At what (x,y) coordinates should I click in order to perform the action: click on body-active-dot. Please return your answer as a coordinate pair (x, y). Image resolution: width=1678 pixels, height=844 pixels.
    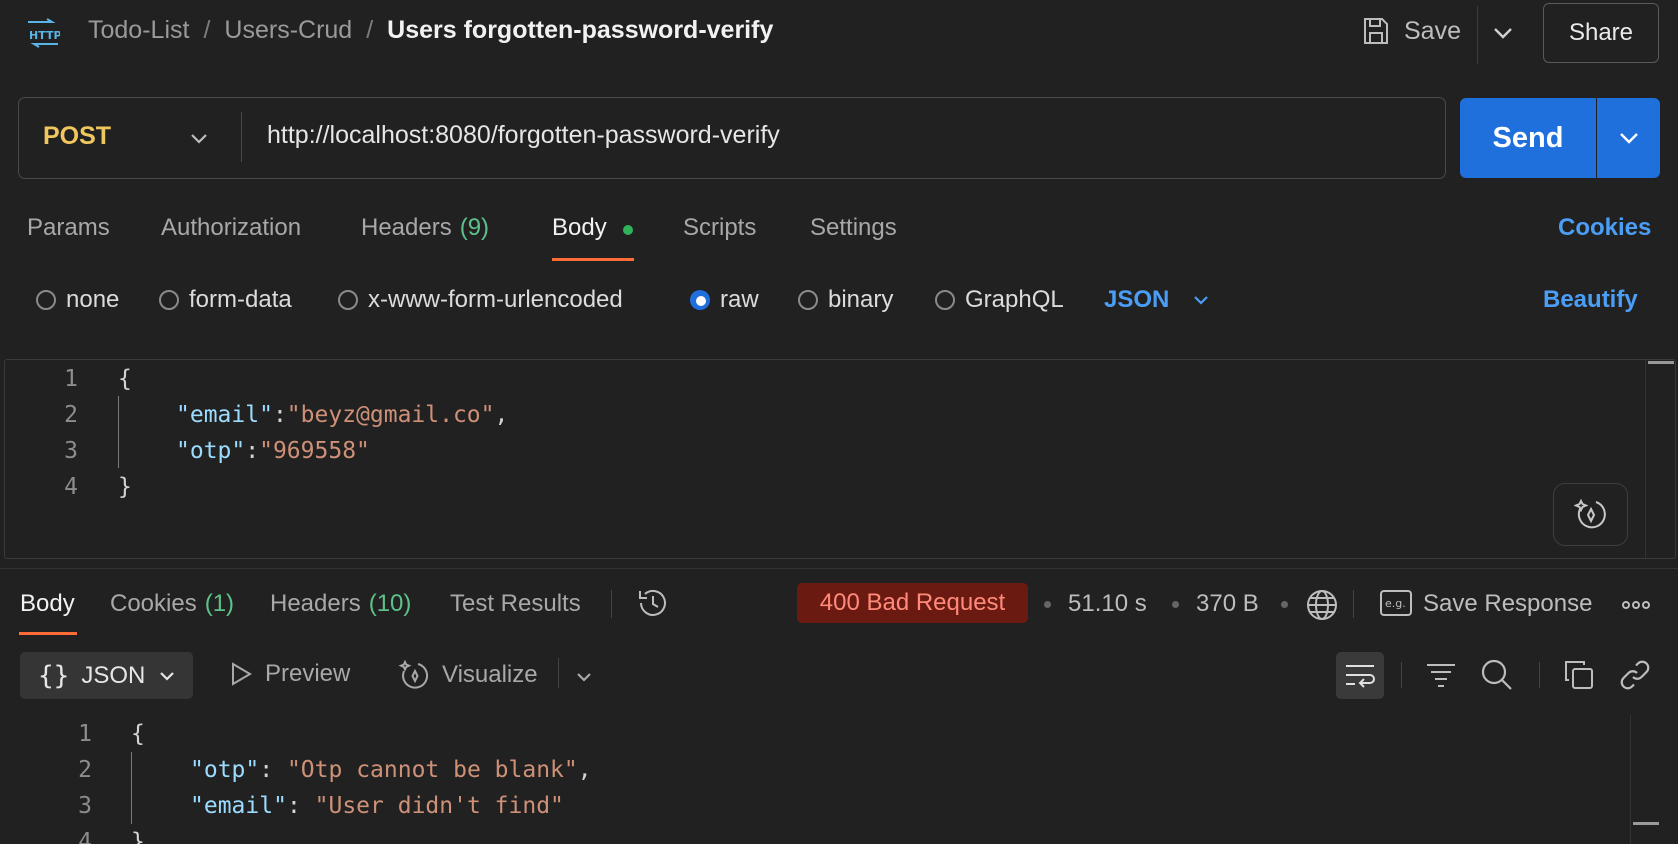
    Looking at the image, I should click on (628, 230).